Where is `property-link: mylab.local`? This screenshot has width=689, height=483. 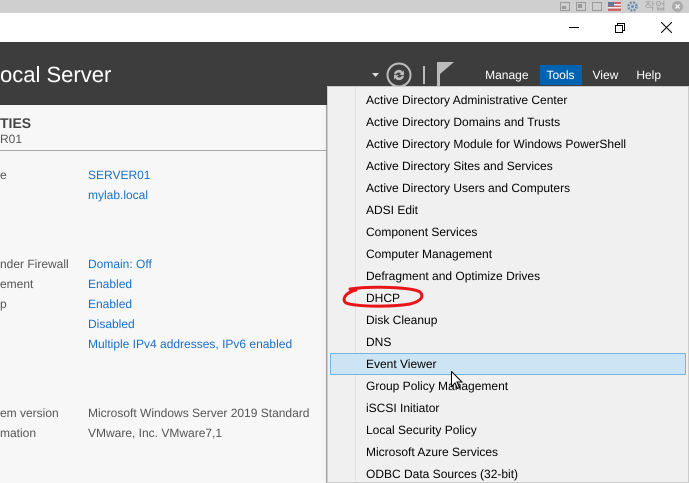
property-link: mylab.local is located at coordinates (118, 195).